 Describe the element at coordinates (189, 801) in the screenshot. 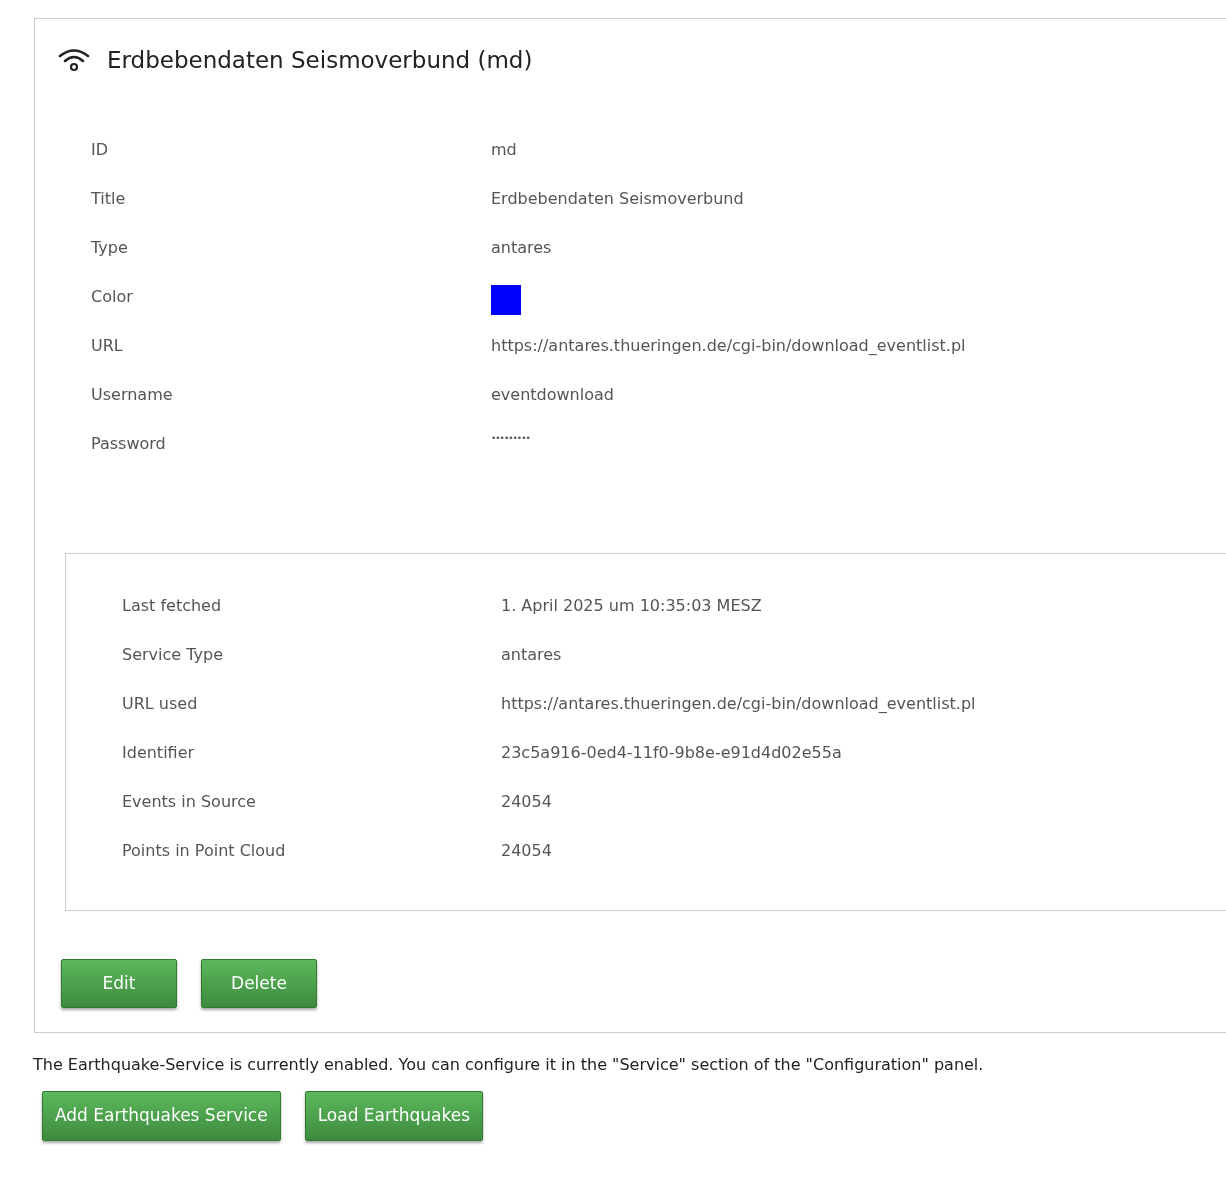

I see `status-label: Events in Source` at that location.